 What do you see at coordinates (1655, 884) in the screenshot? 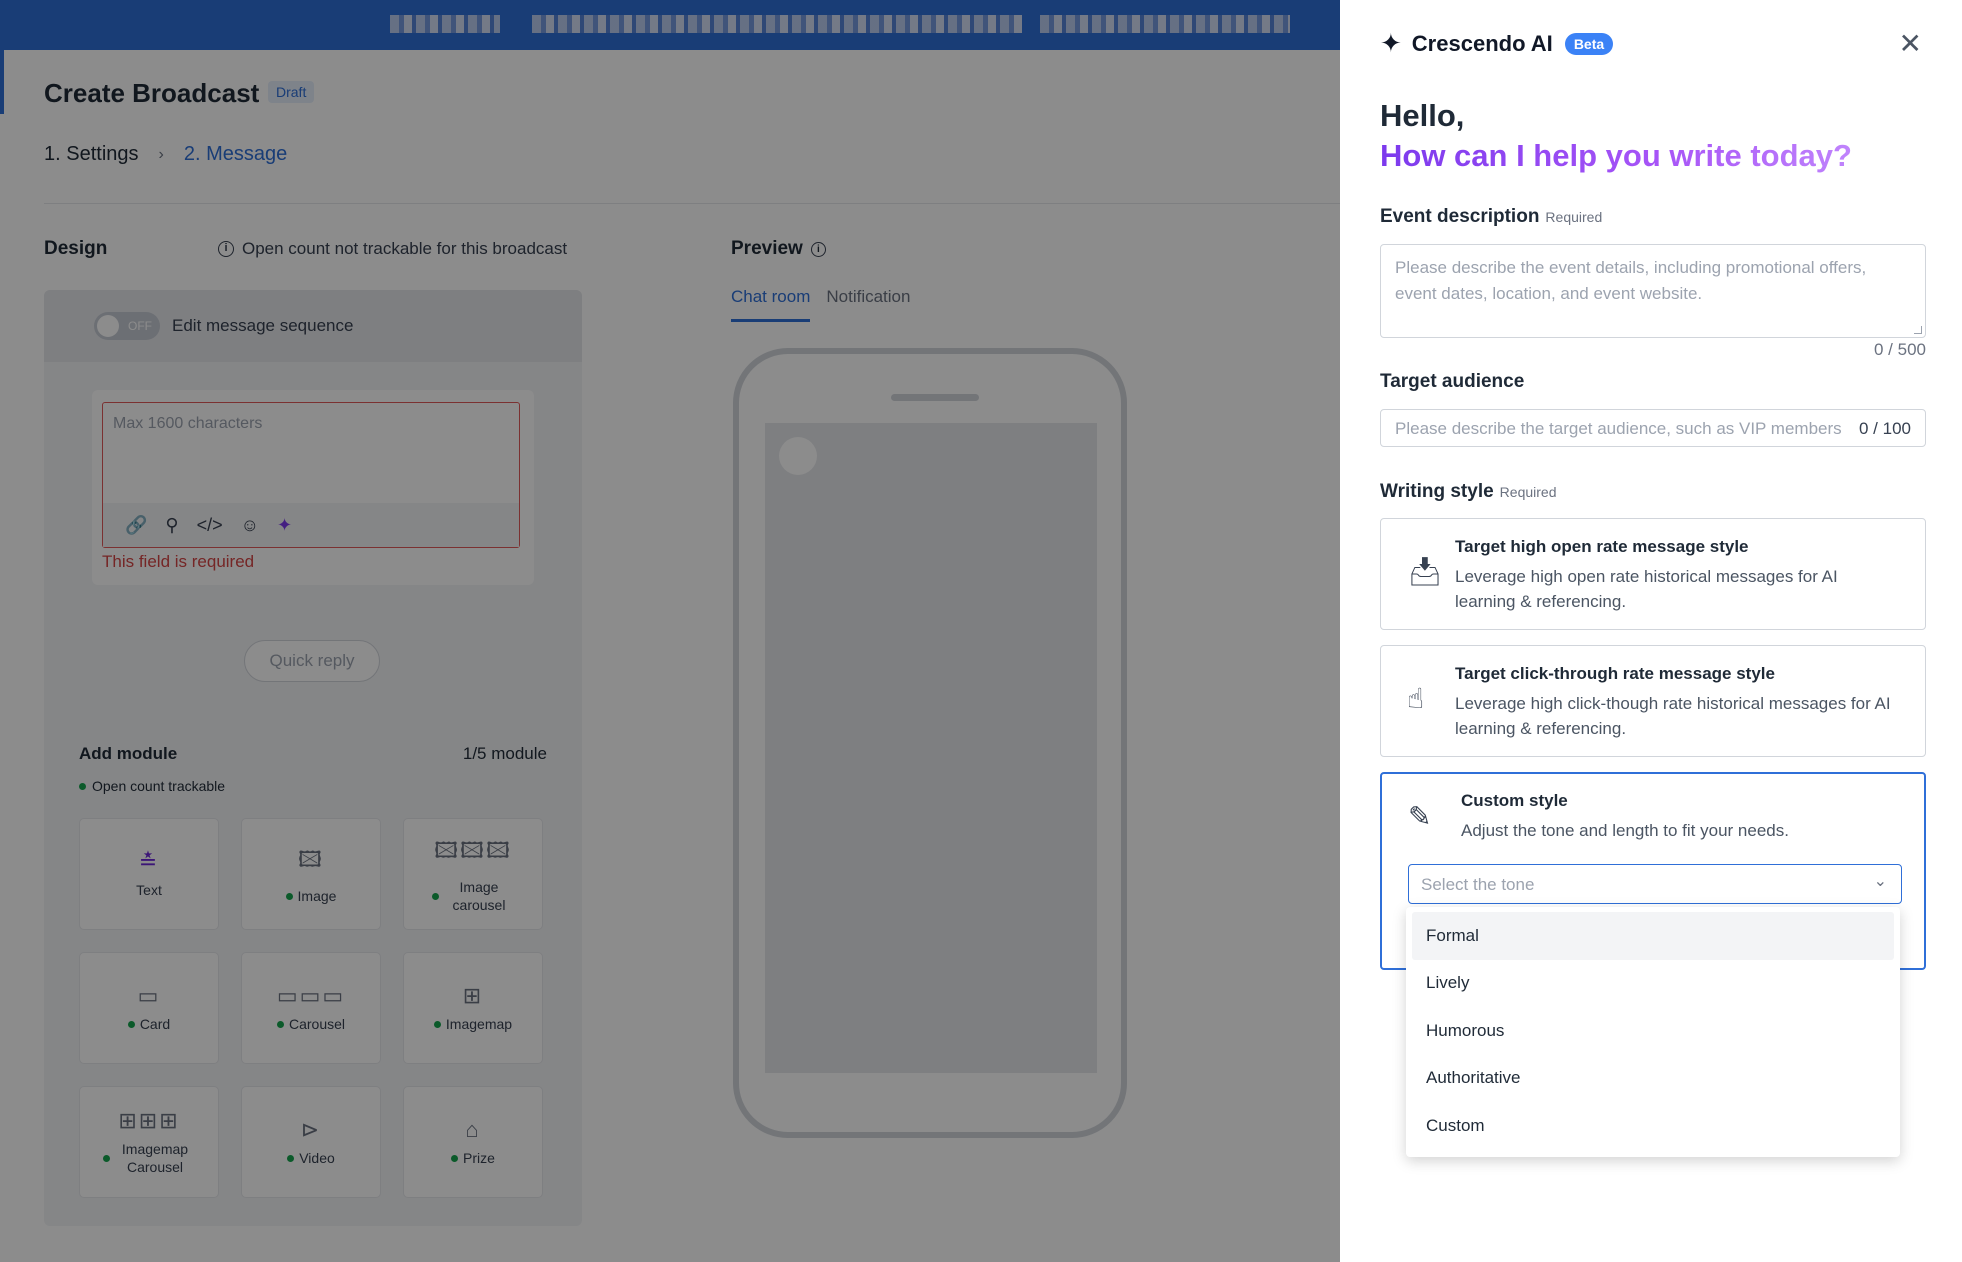
I see `tone-select: Select the tone ⌄` at bounding box center [1655, 884].